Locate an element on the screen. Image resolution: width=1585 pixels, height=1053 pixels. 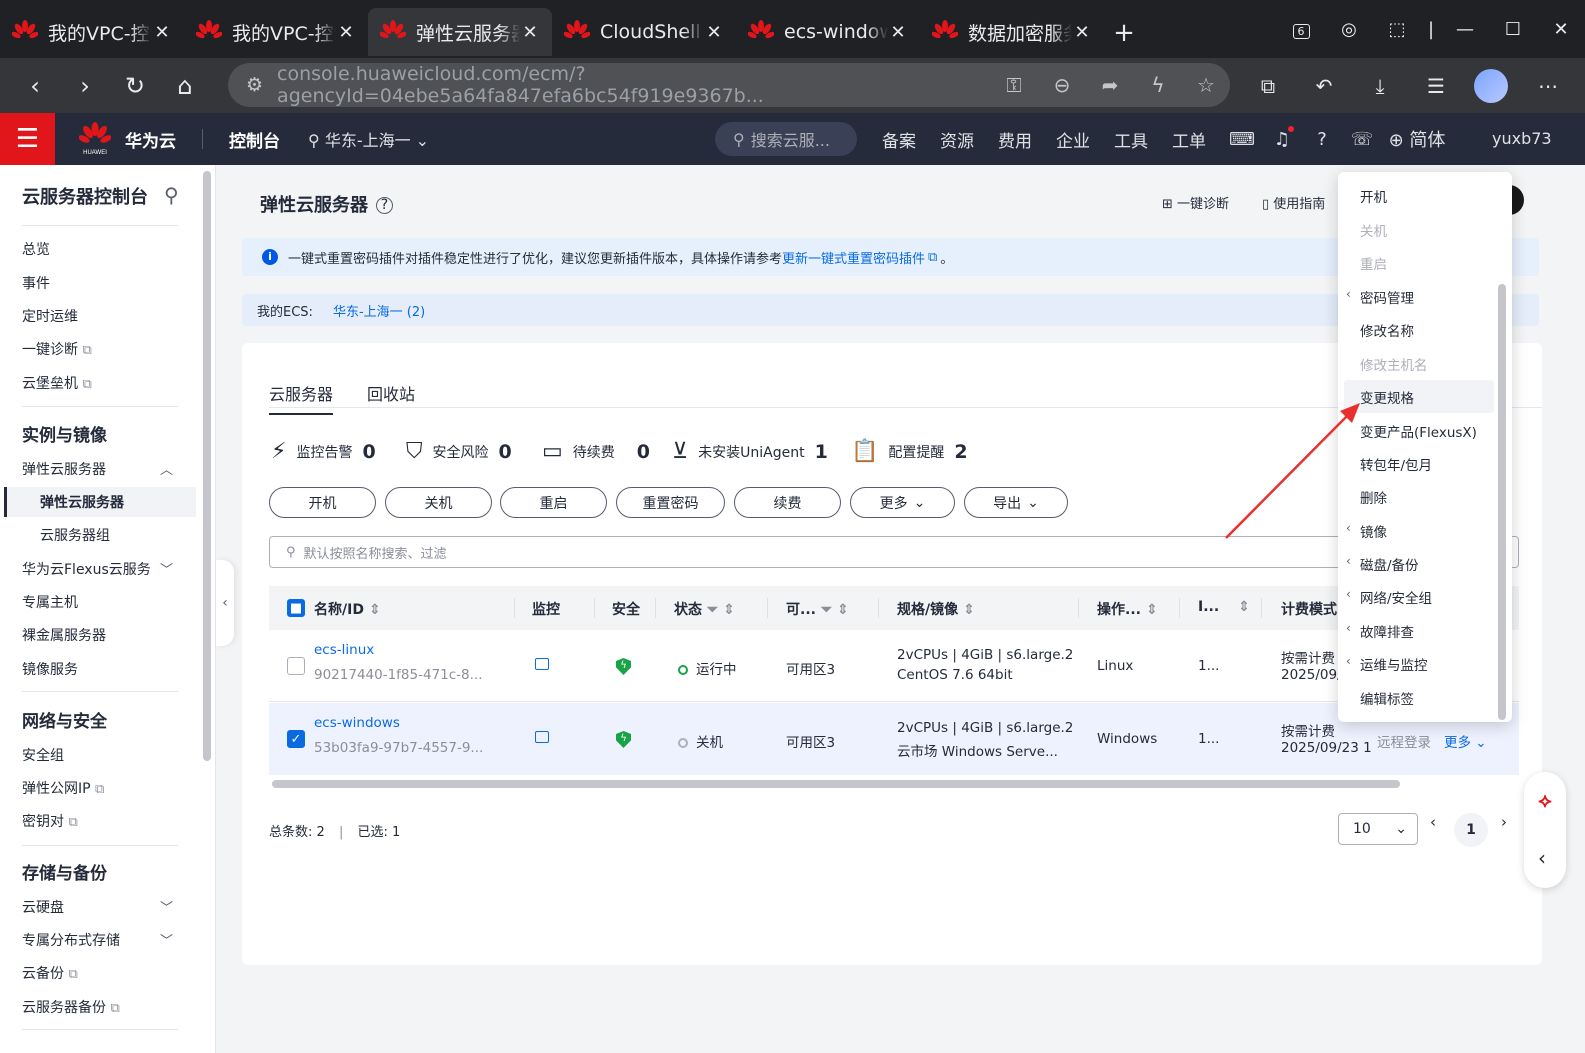
home-icon: ⌂ is located at coordinates (185, 86).